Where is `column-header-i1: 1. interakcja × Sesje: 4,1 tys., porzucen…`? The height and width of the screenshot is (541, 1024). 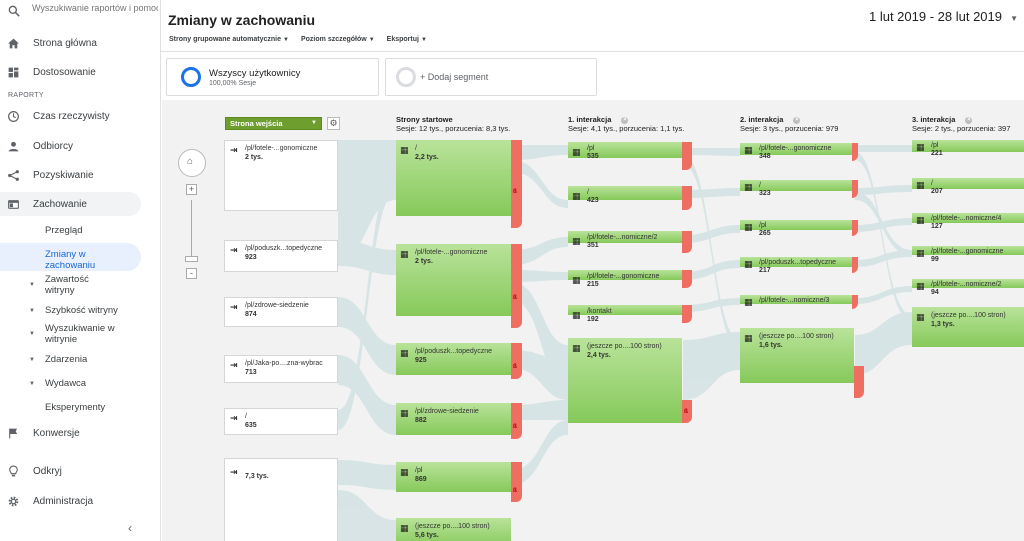 column-header-i1: 1. interakcja × Sesje: 4,1 tys., porzucen… is located at coordinates (626, 124).